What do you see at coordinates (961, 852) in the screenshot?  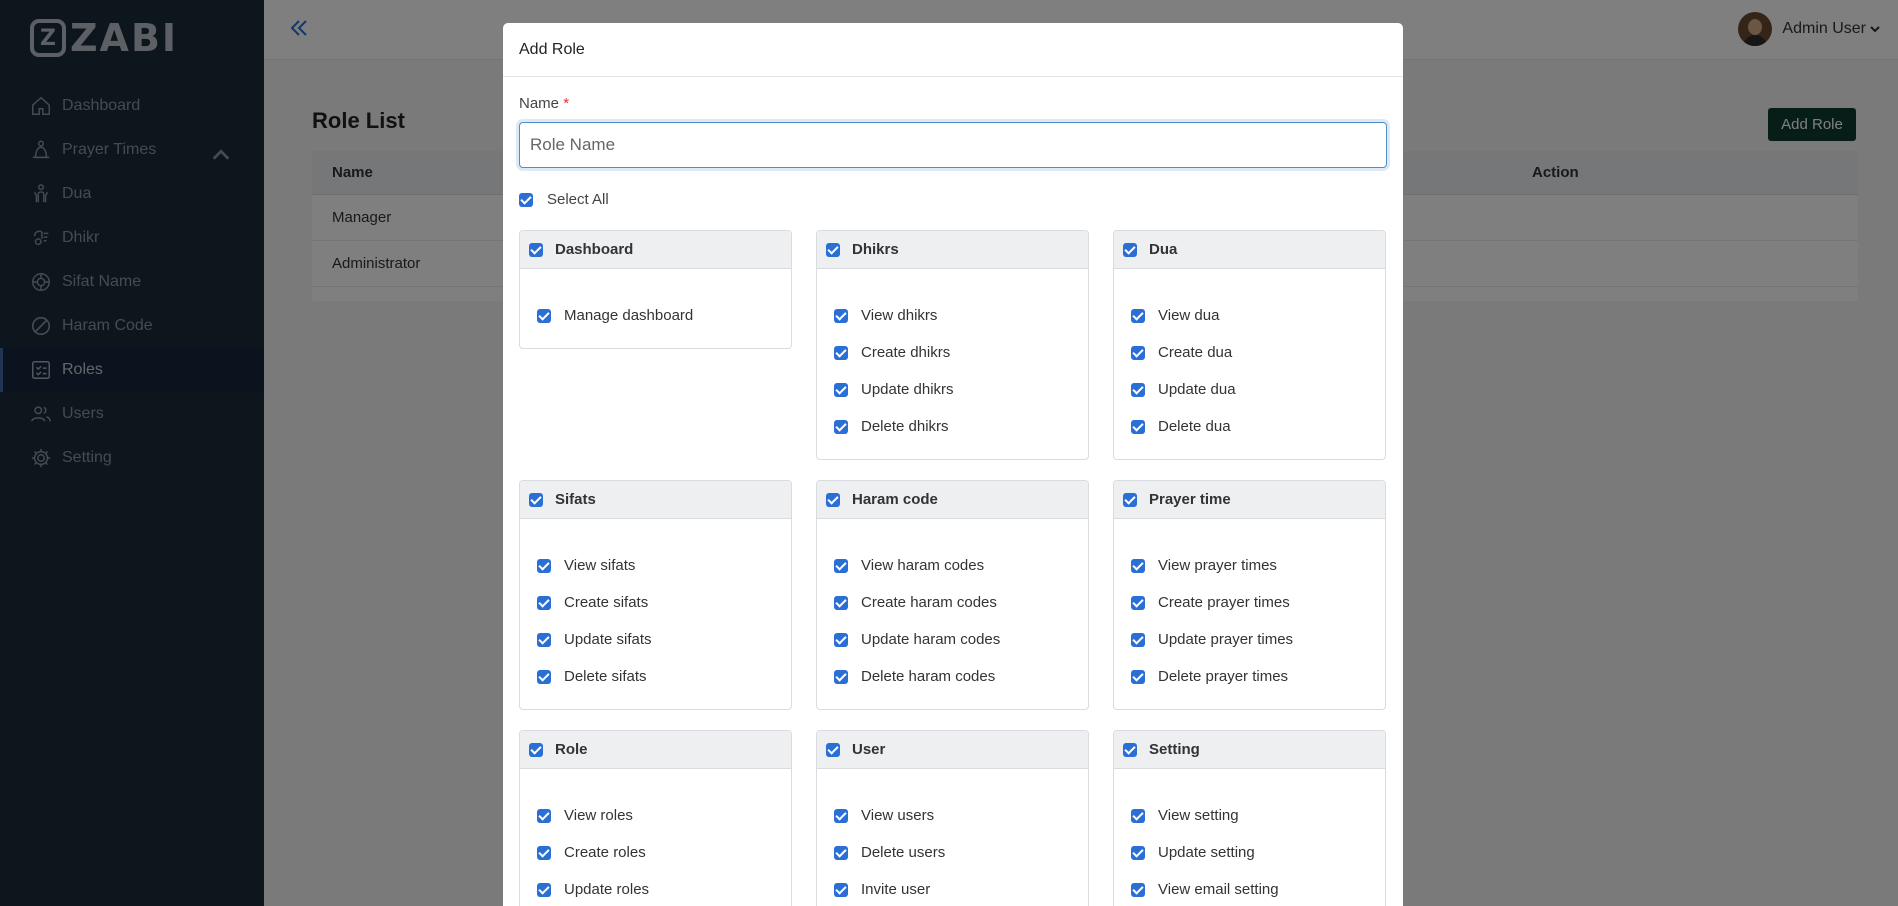 I see `permission-item: Delete users` at bounding box center [961, 852].